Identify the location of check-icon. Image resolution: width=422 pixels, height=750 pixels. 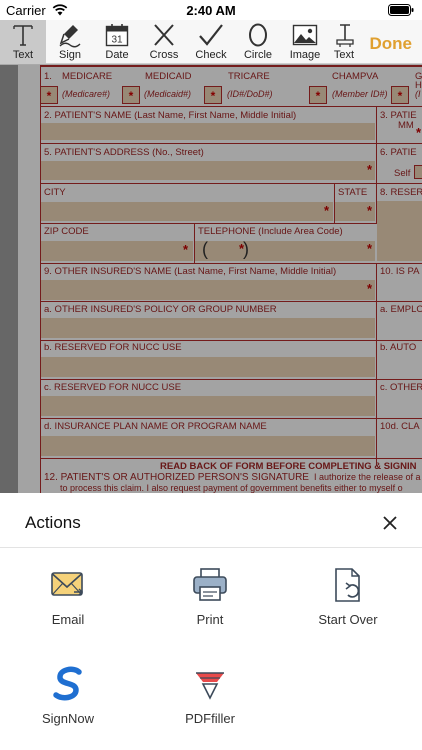
(211, 35).